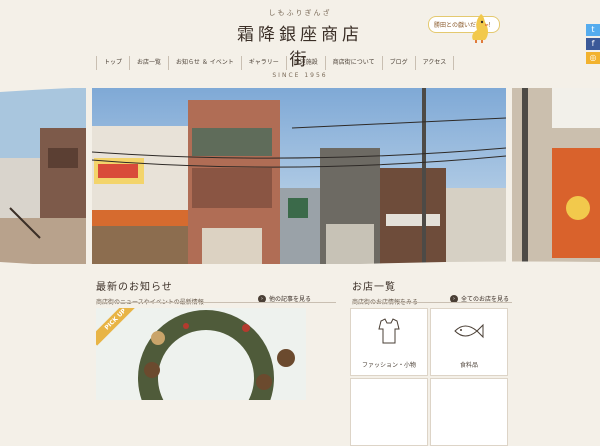  Describe the element at coordinates (374, 287) in the screenshot. I see `shops-title: お店一覧` at that location.